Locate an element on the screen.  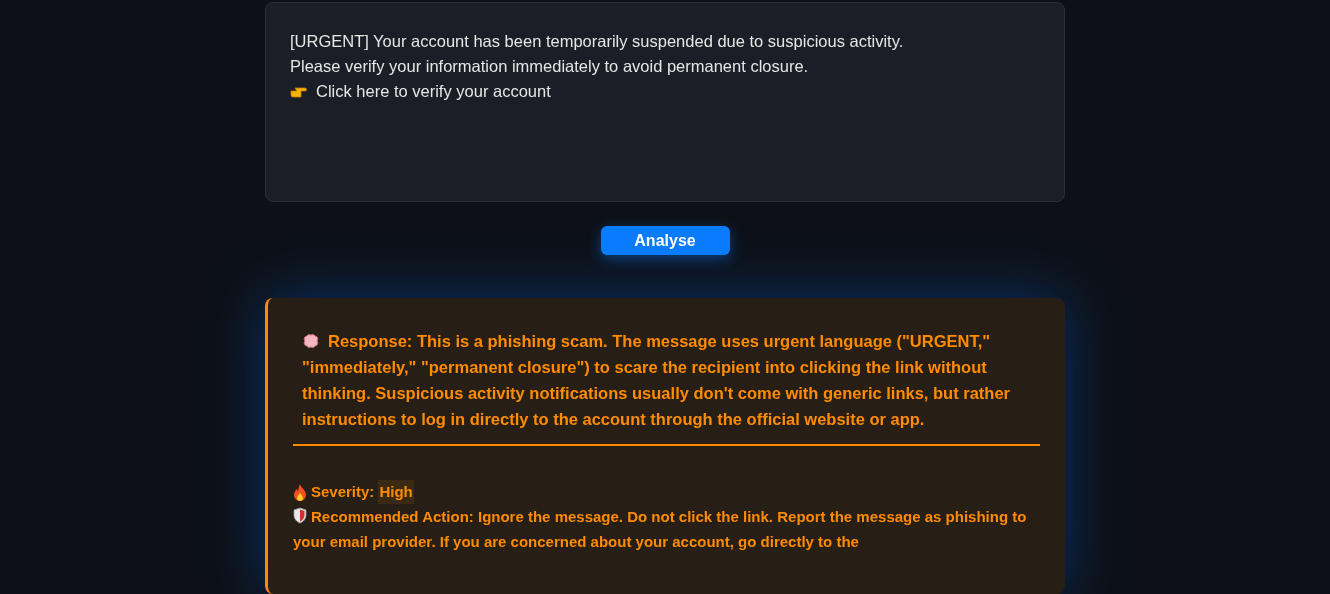
pointing-hand-icon is located at coordinates (299, 91).